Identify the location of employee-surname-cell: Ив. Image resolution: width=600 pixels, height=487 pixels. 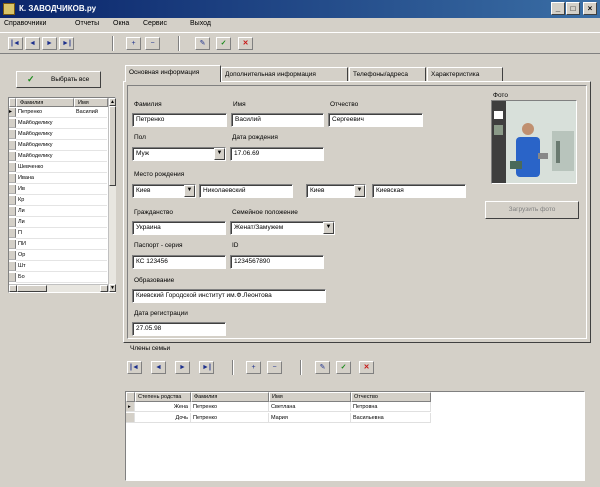
(45, 189).